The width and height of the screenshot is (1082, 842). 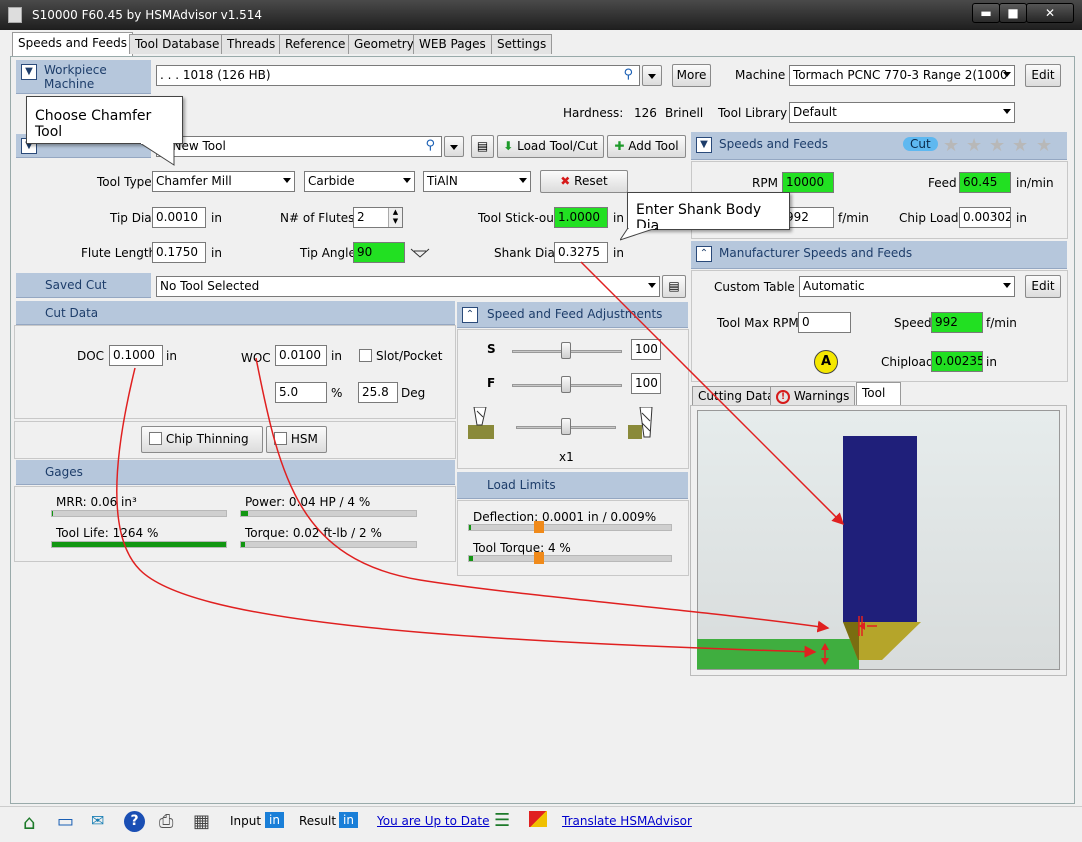 I want to click on spindle-percent-input: 100, so click(x=646, y=349).